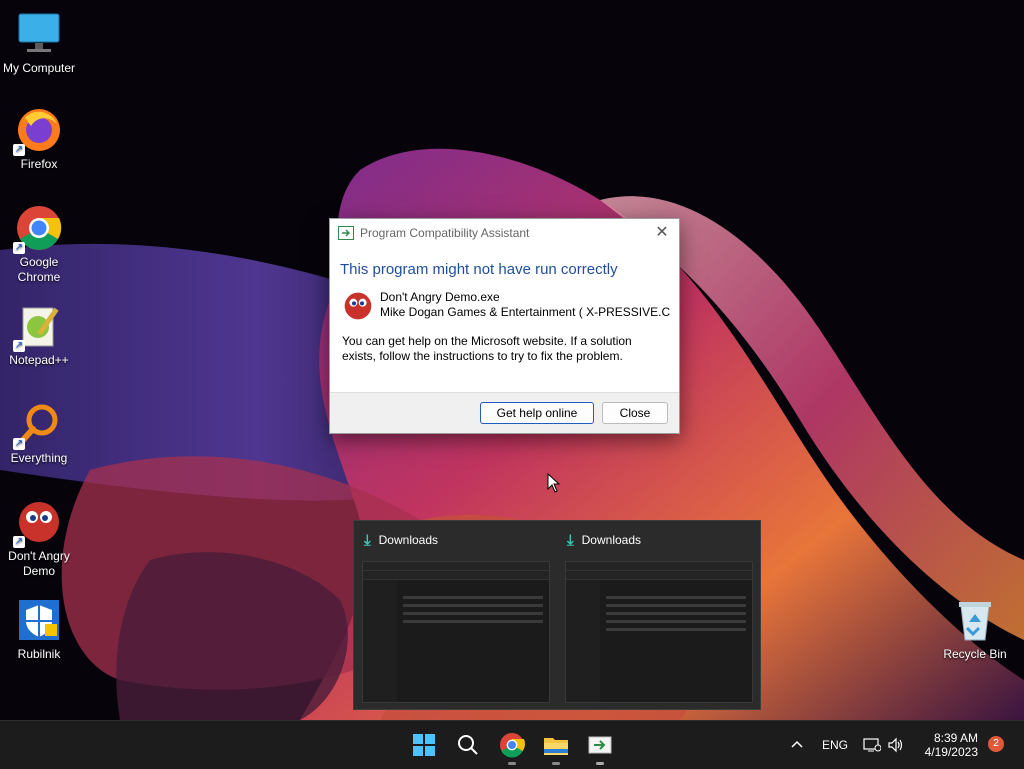  I want to click on language-indicator: ENG, so click(835, 745).